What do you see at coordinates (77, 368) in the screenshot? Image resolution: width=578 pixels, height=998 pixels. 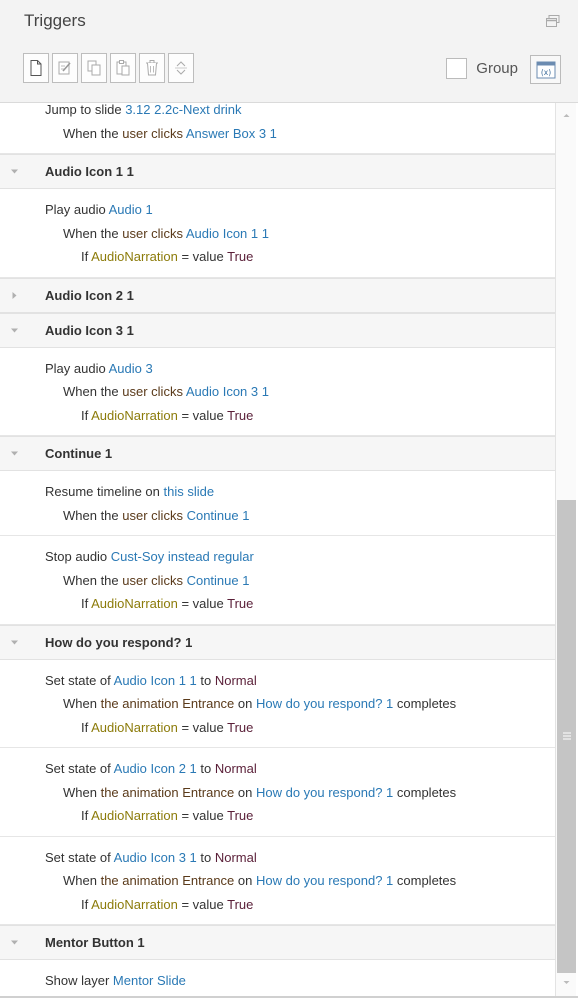 I see `text: Play audio` at bounding box center [77, 368].